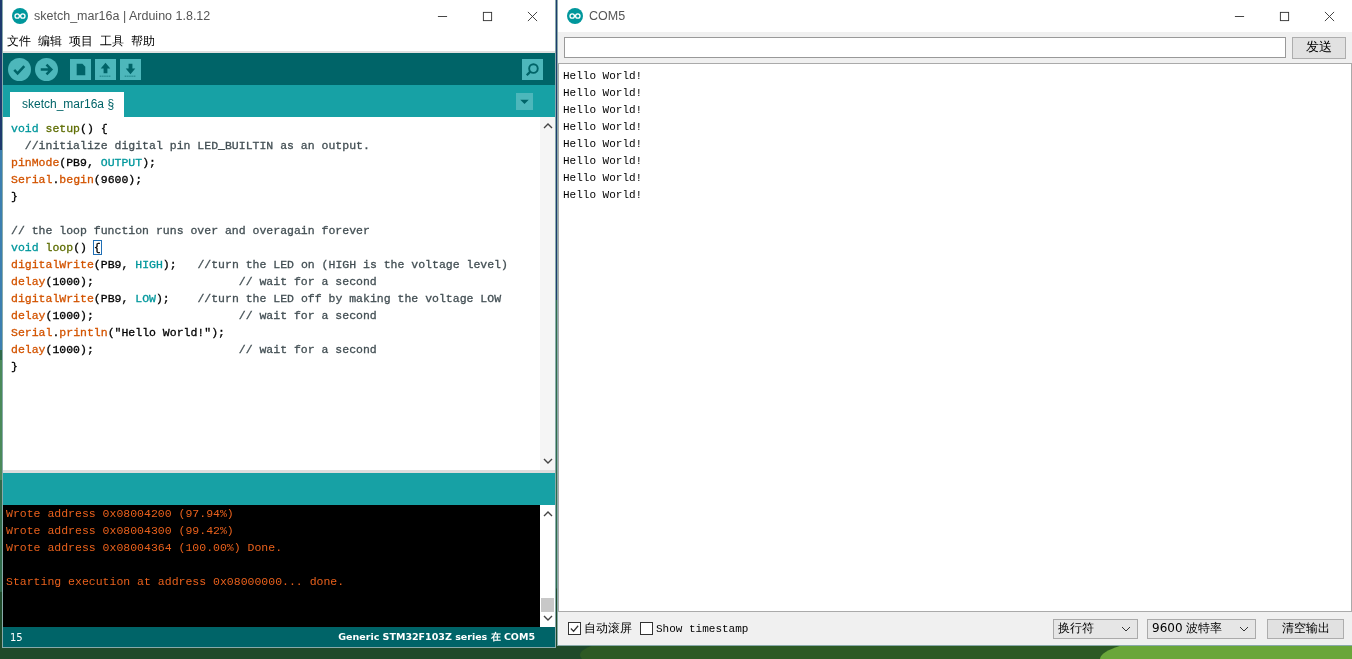  Describe the element at coordinates (81, 41) in the screenshot. I see `menu-item: 项目` at that location.